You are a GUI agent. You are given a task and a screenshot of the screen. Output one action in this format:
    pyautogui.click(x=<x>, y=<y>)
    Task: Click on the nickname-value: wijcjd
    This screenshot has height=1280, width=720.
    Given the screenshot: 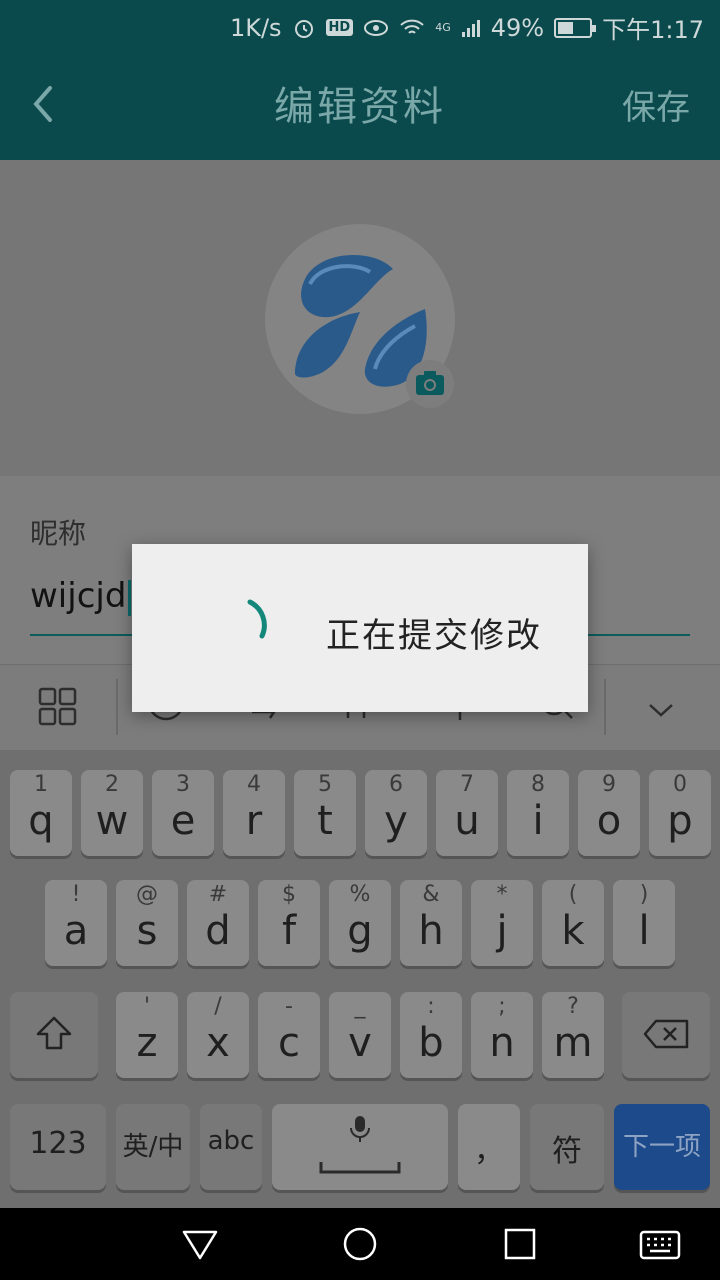 What is the action you would take?
    pyautogui.click(x=78, y=596)
    